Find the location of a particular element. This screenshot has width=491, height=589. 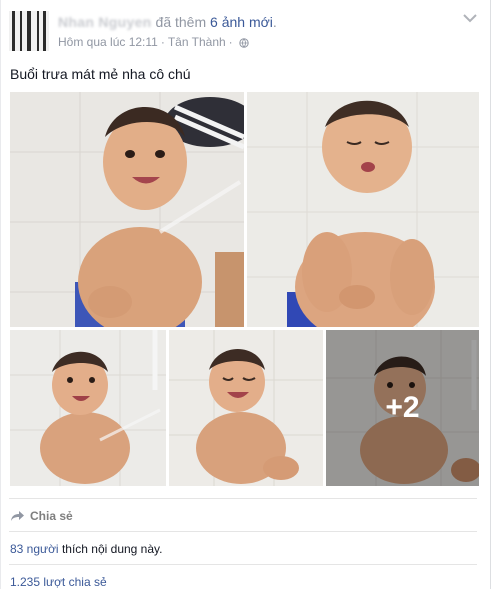

new-photos-link: 6 ảnh mới is located at coordinates (241, 22).